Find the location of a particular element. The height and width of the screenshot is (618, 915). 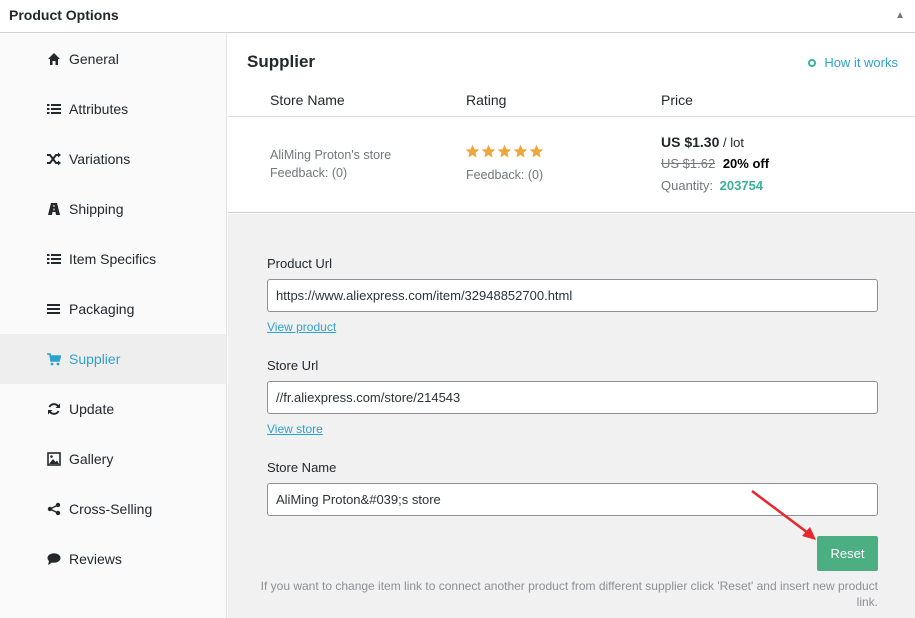

sidebar-item-label: Shipping is located at coordinates (96, 209).